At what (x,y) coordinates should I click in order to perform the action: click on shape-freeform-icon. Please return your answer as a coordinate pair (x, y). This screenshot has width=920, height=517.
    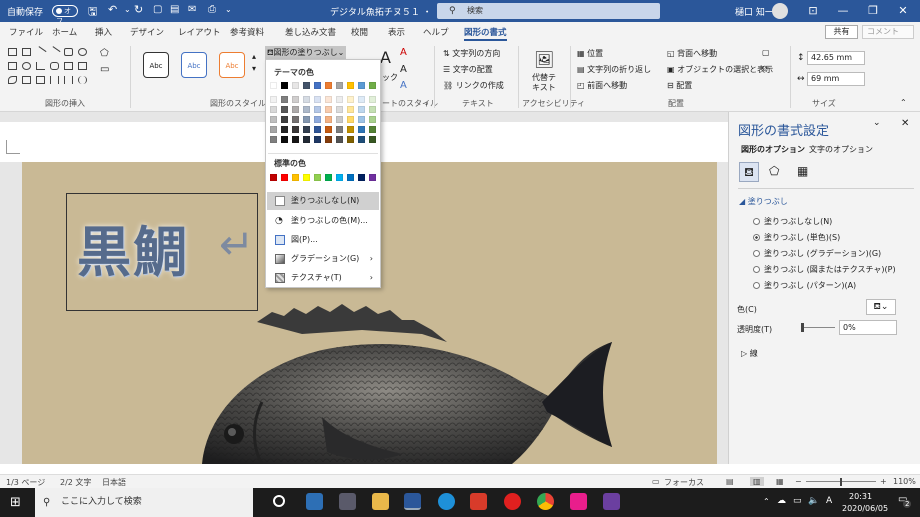
    Looking at the image, I should click on (12, 80).